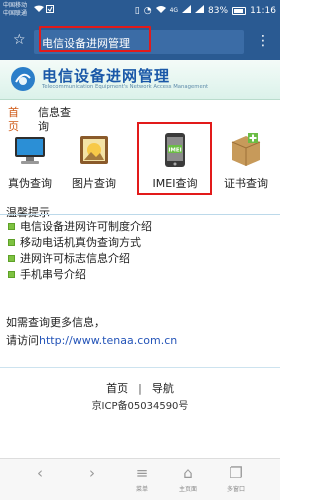 The width and height of the screenshot is (320, 500). I want to click on status-bar: 中国移动 中国联通 ▯ ◔ 4G 83% 11:16, so click(140, 12).